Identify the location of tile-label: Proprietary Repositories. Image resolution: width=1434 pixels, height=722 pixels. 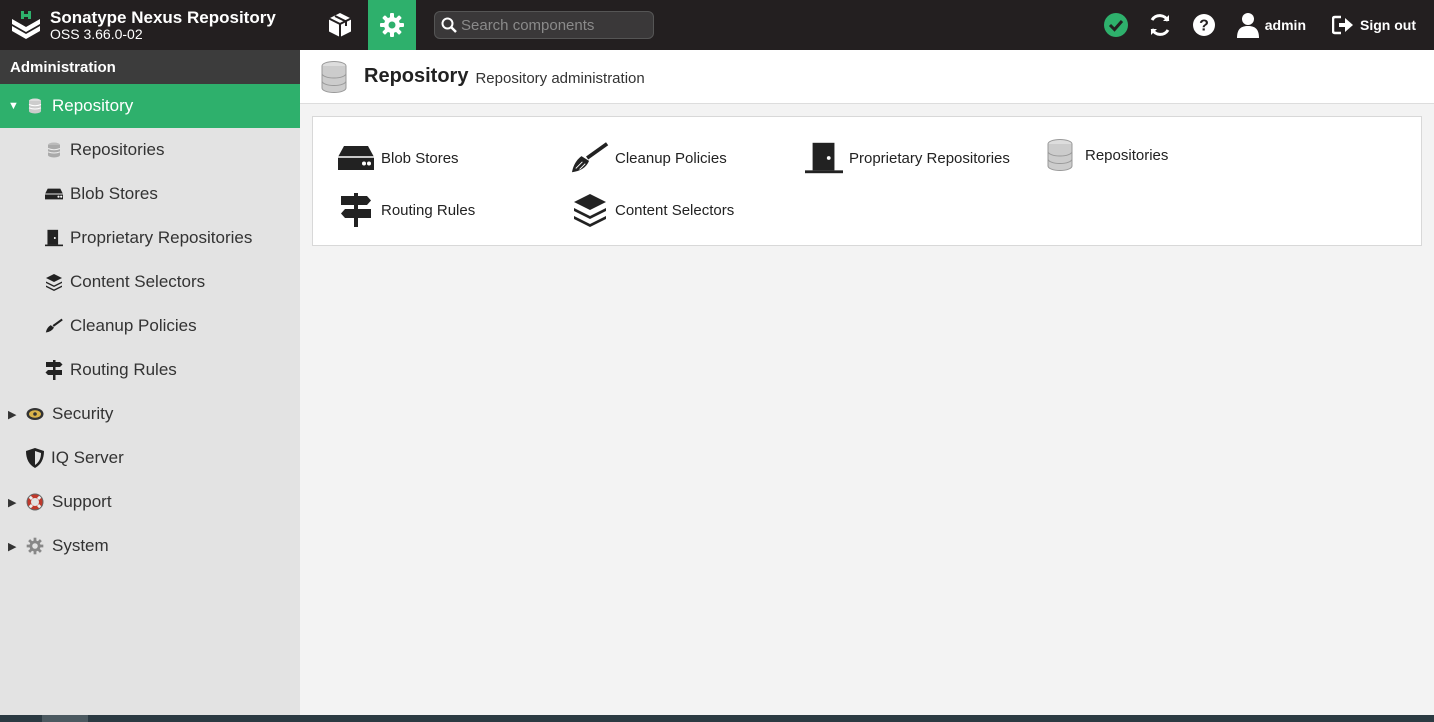
(929, 158).